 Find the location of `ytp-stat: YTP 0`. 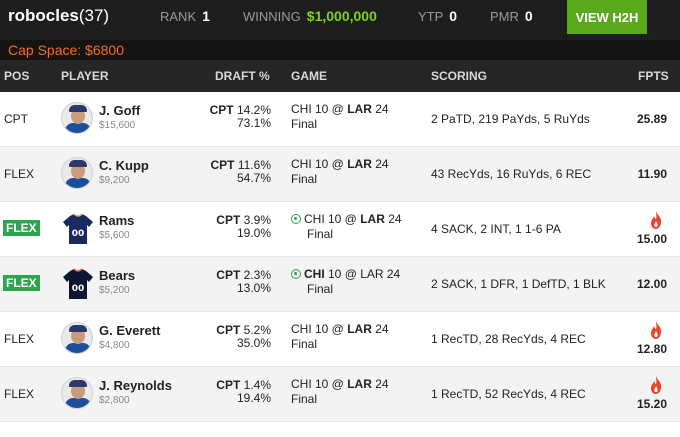

ytp-stat: YTP 0 is located at coordinates (437, 16).